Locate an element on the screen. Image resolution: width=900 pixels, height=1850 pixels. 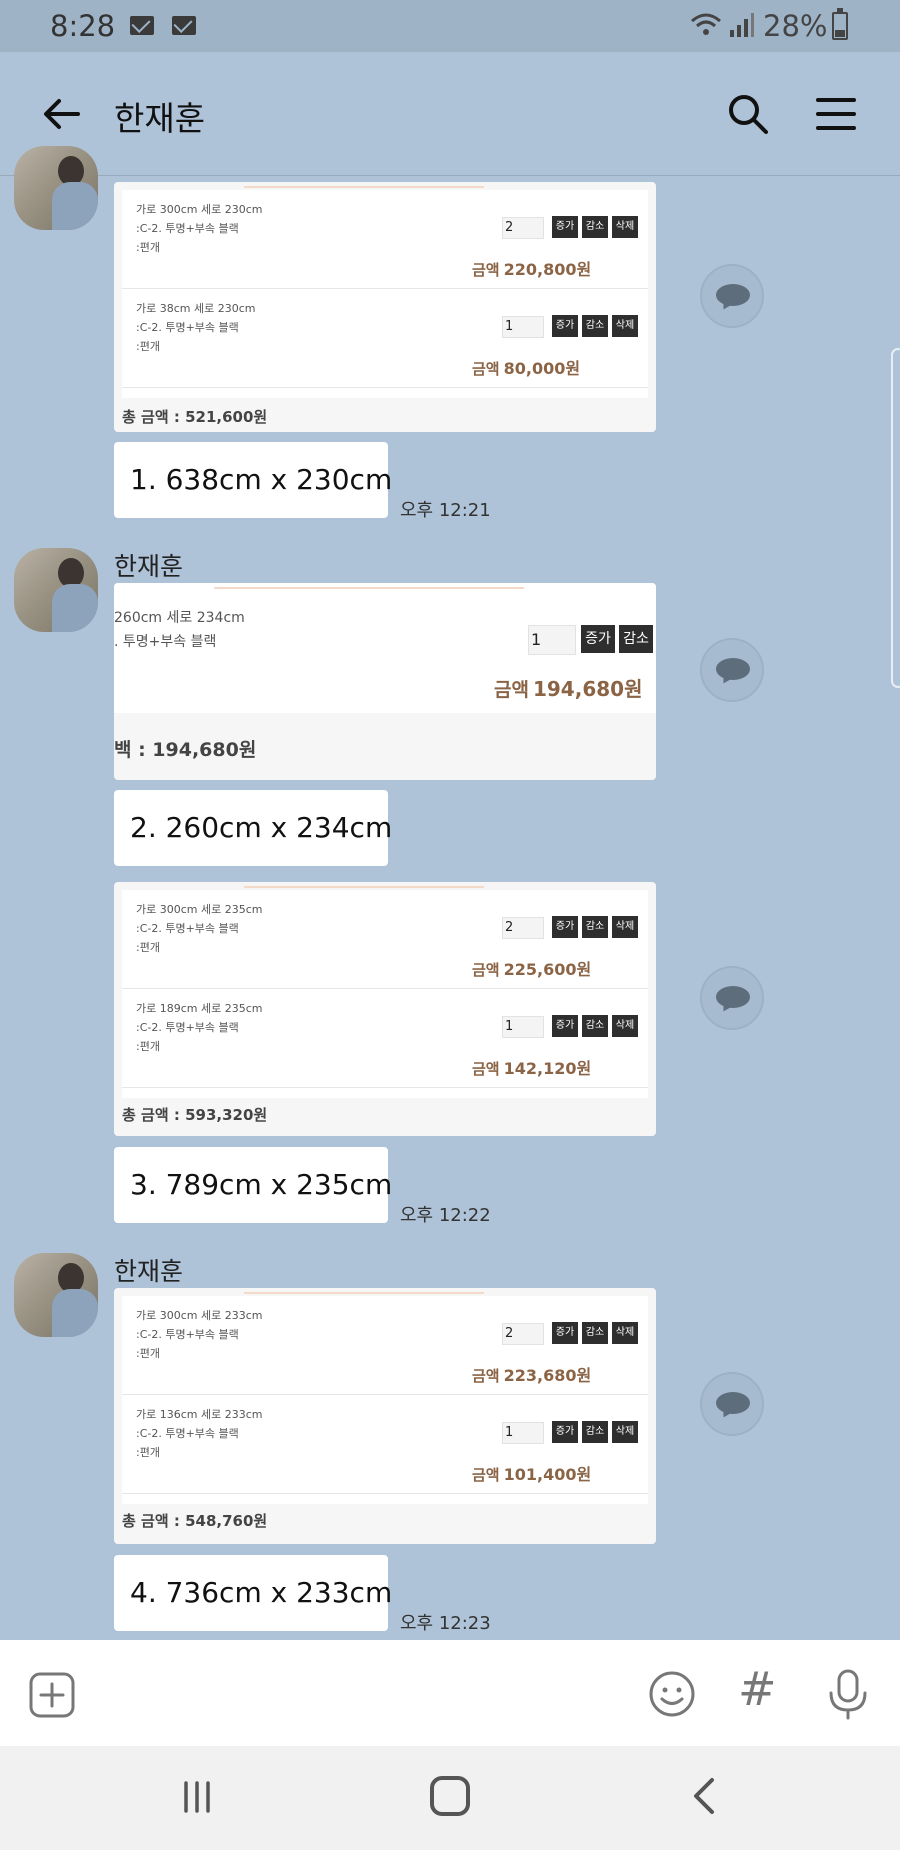
cart-total: 총 금액 : 593,320원 is located at coordinates (195, 1115).